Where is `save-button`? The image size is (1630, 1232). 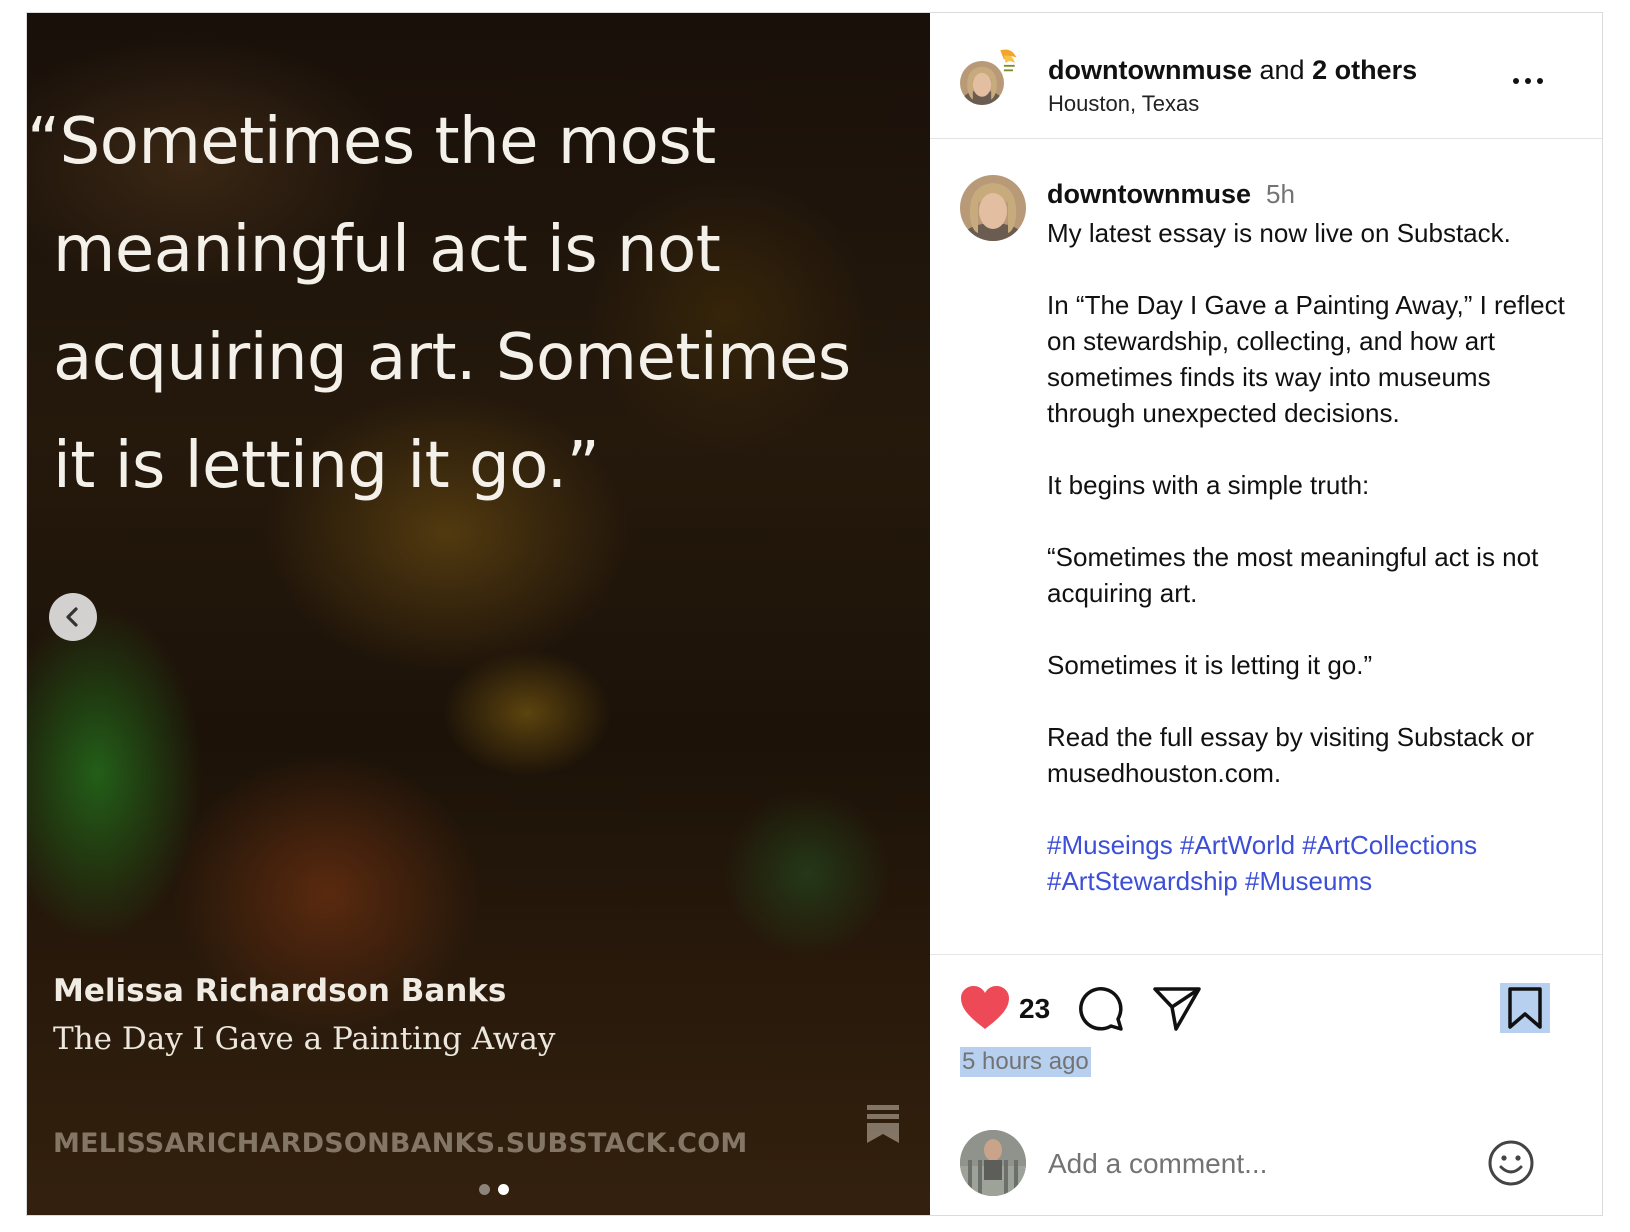
save-button is located at coordinates (1525, 1008).